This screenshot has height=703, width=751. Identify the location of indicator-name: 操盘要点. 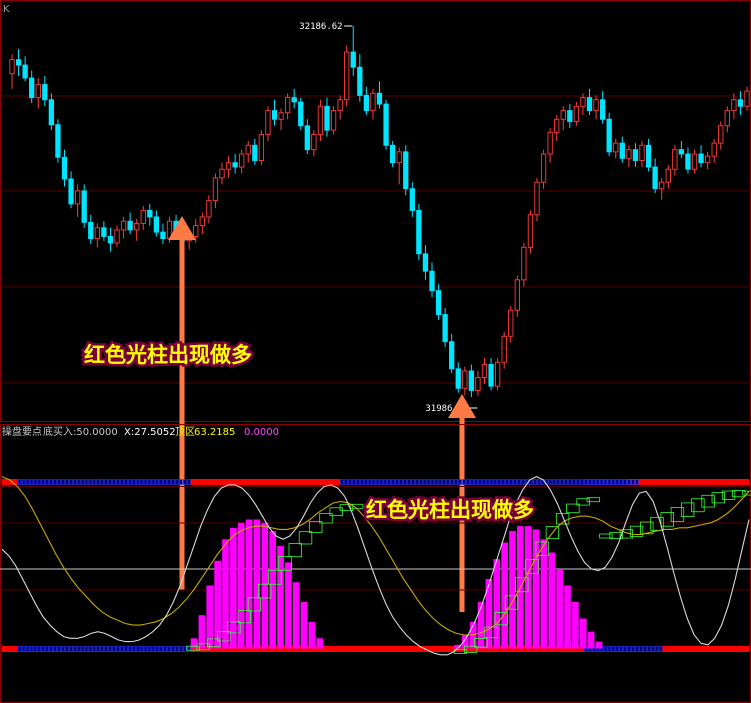
(22, 431).